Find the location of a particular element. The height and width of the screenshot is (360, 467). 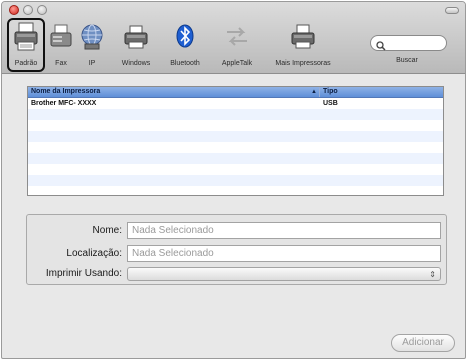

column-header-type: Tipo is located at coordinates (381, 92).